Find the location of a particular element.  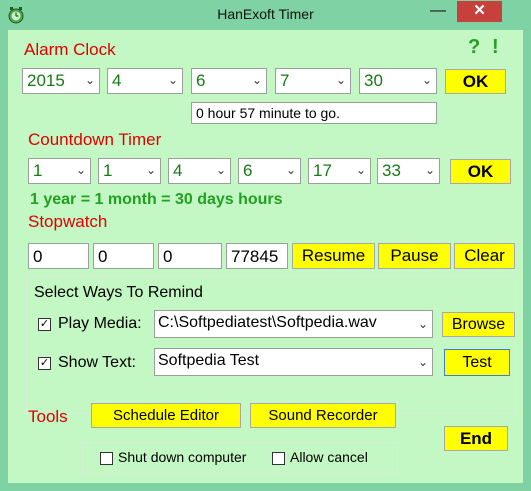

media-path-value: C:\Softpediatest\Softpedia.wav is located at coordinates (267, 322).